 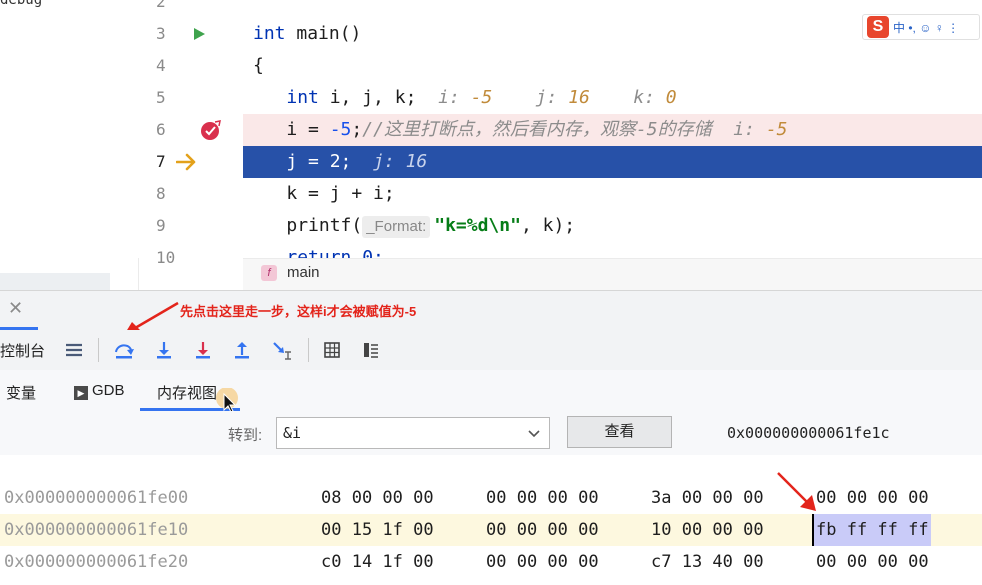 What do you see at coordinates (612, 226) in the screenshot?
I see `code-line: printf(_Format: "k=%d\n", k);` at bounding box center [612, 226].